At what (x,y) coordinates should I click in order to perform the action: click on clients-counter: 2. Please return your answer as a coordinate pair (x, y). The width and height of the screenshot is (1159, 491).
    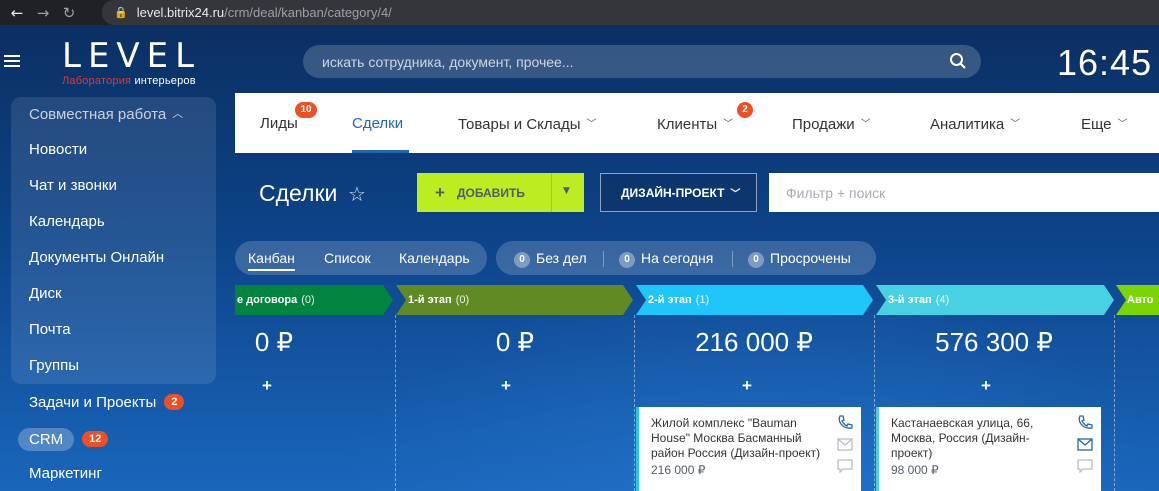
    Looking at the image, I should click on (745, 110).